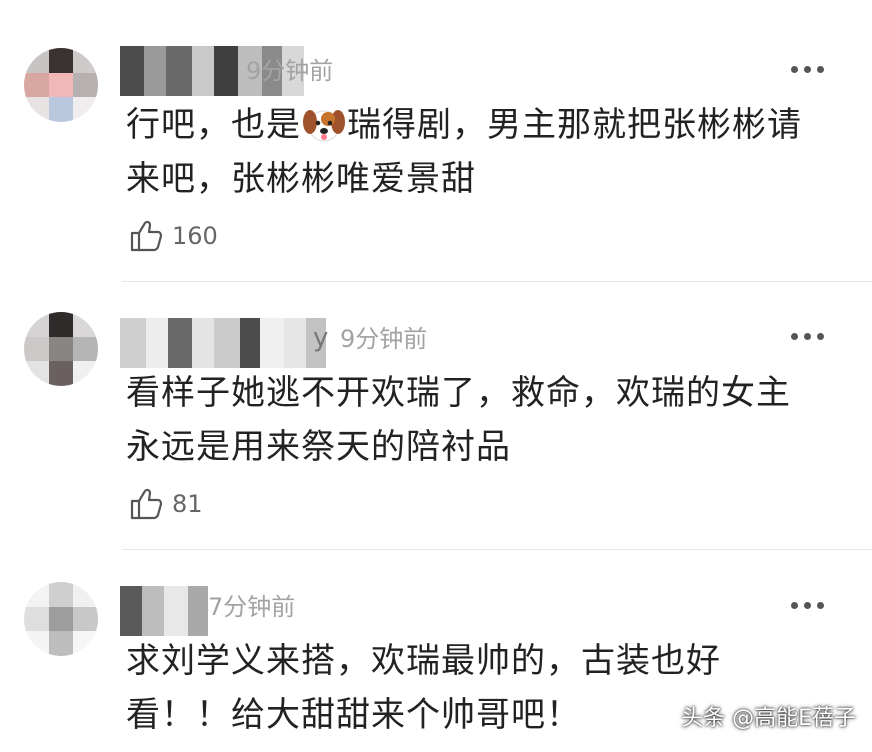  I want to click on comment-text: 看样子她逃不开欢瑞了，救命，欢瑞的女主 永远是用来祭天的陪衬品, so click(458, 420).